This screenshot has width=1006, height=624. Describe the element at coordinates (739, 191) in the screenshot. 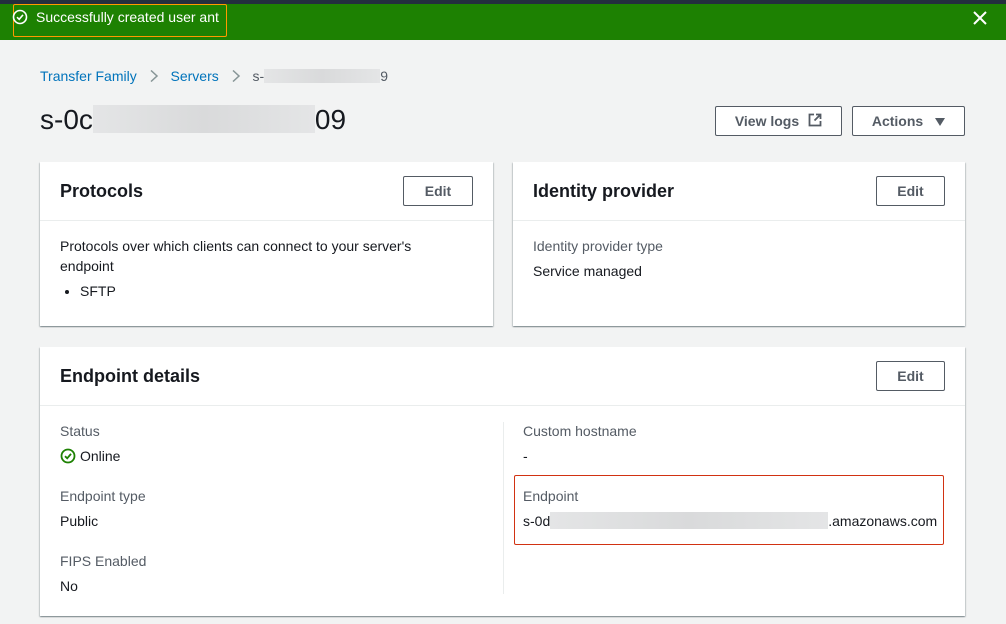

I see `identity-card-header: Identity provider Edit` at that location.